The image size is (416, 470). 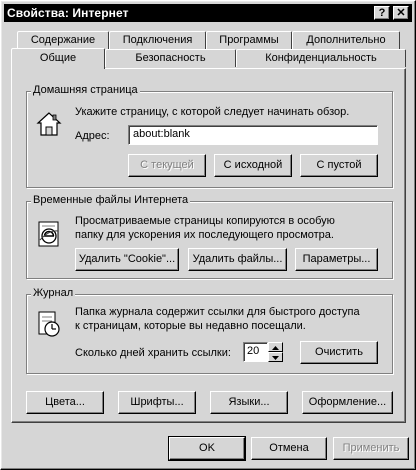 I want to click on tab-privacy: Конфиденциальность, so click(x=321, y=58).